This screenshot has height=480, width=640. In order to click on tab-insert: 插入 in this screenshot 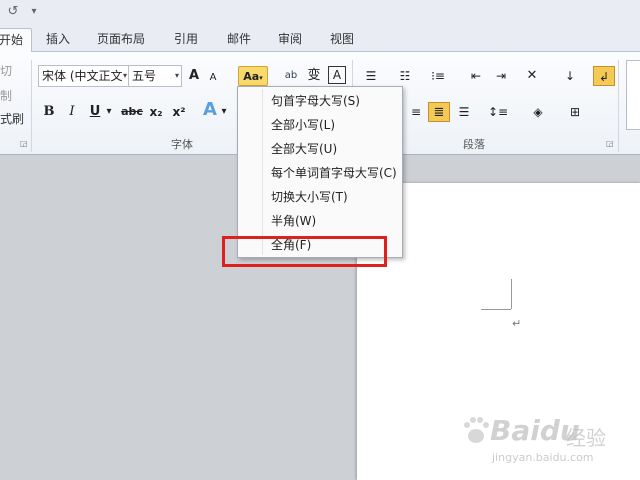, I will do `click(58, 40)`.